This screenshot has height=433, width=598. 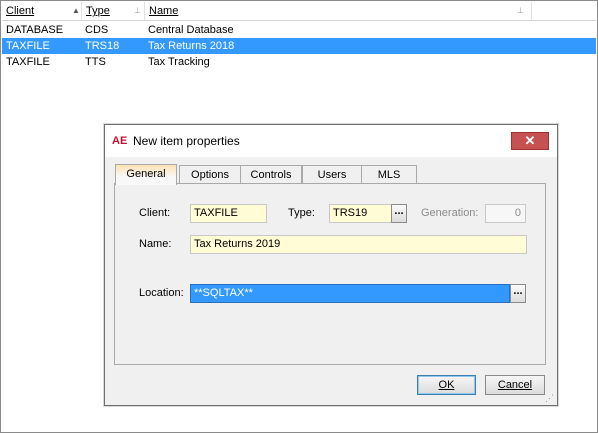 I want to click on tab-controls-label: Controls, so click(x=271, y=175).